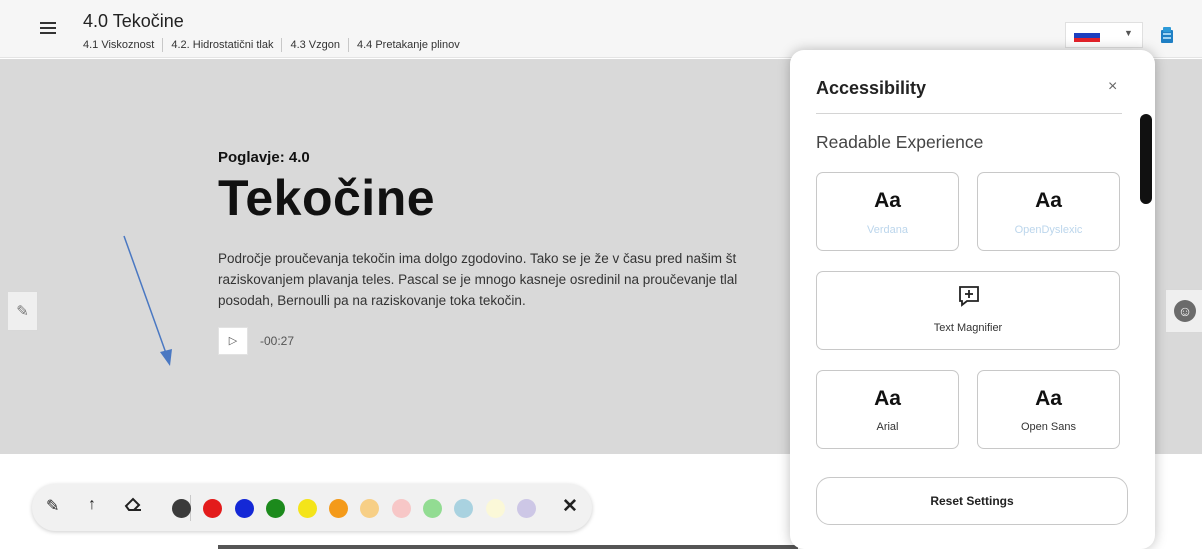 This screenshot has width=1202, height=549. I want to click on divider-line, so click(508, 547).